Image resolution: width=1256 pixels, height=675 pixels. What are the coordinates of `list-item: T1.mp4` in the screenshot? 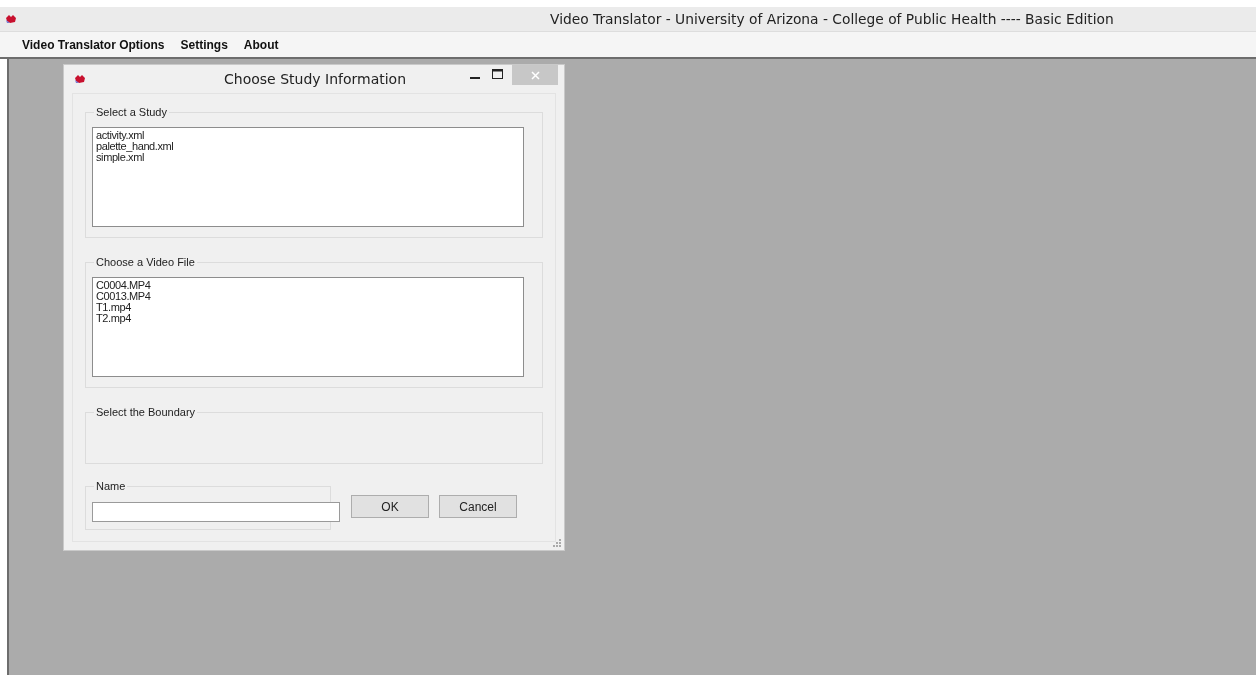 It's located at (308, 307).